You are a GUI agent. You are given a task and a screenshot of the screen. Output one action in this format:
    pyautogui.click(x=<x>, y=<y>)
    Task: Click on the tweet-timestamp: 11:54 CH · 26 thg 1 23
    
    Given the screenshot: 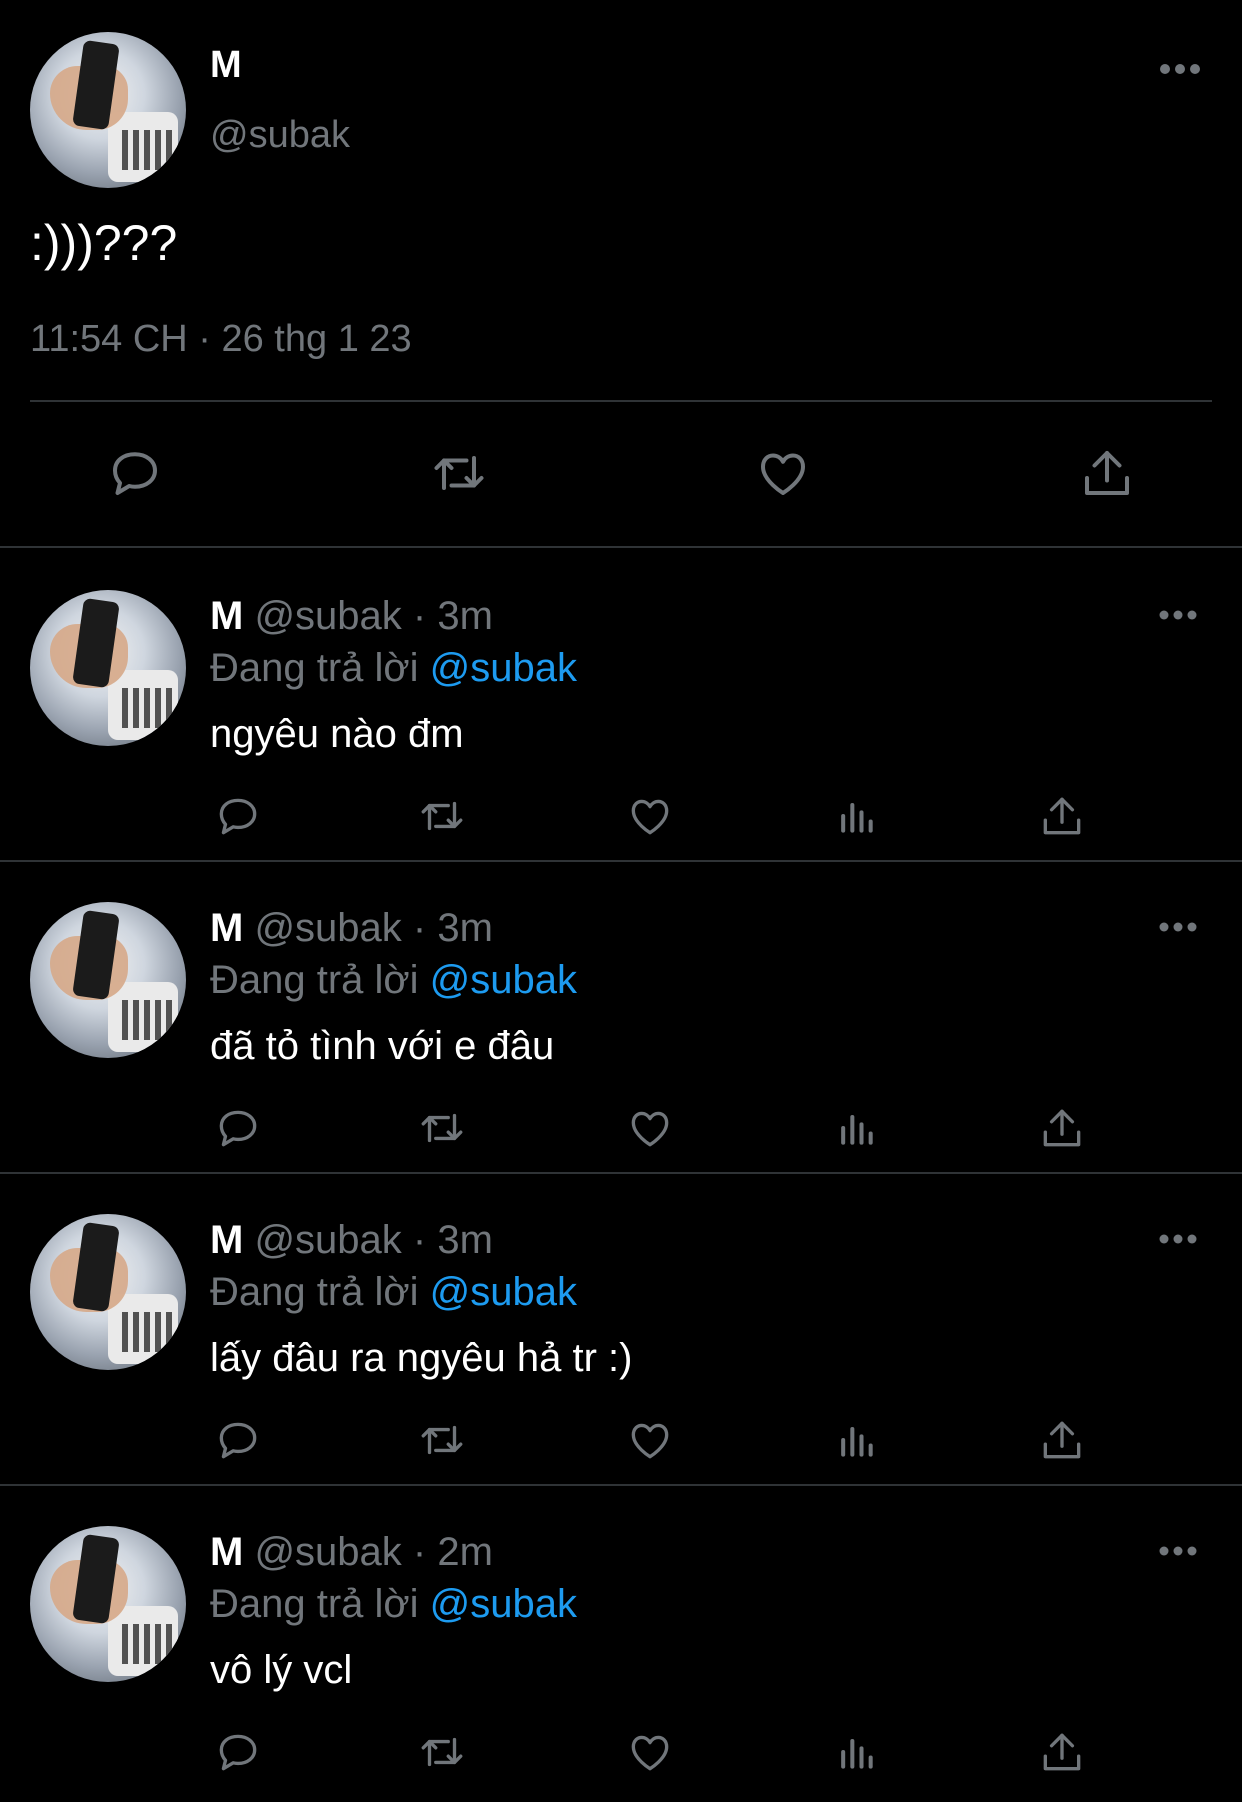 What is the action you would take?
    pyautogui.click(x=221, y=339)
    